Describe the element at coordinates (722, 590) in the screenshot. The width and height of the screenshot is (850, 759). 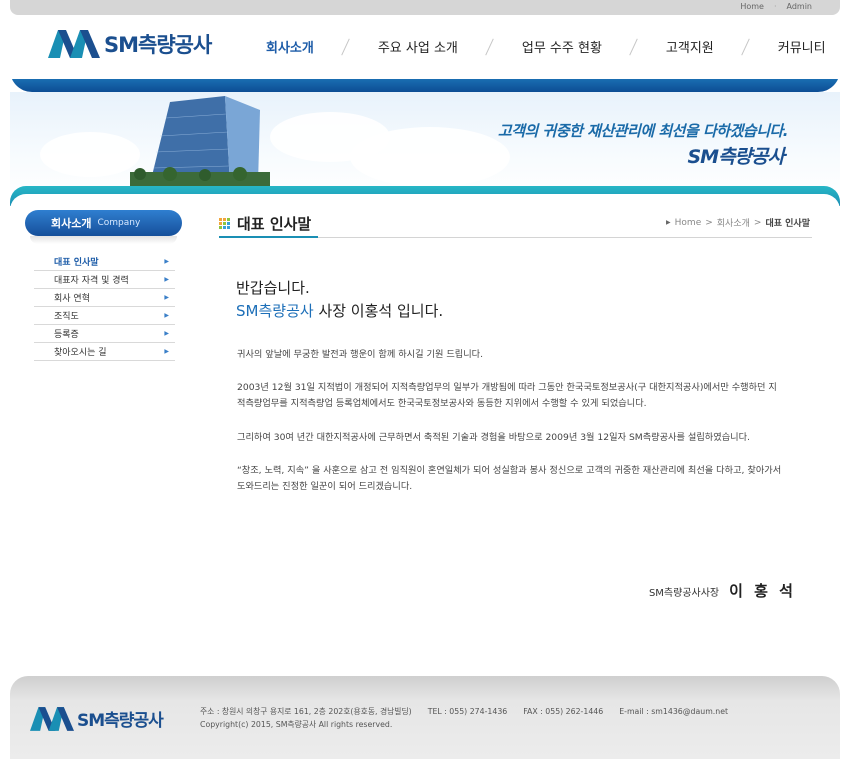
I see `signature: SM측량공사사장 이 홍 석` at that location.